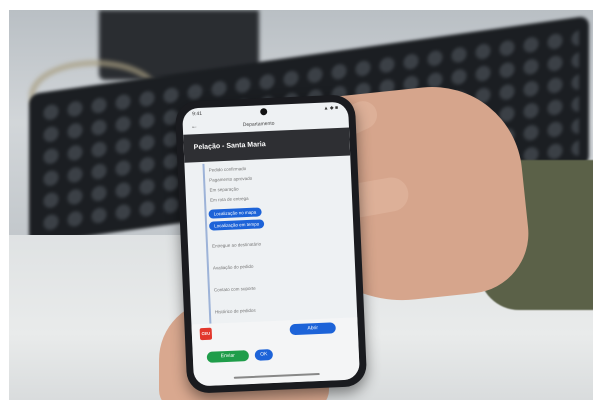 Image resolution: width=600 pixels, height=407 pixels. Describe the element at coordinates (236, 225) in the screenshot. I see `live-location-button: Localização em tempo` at that location.